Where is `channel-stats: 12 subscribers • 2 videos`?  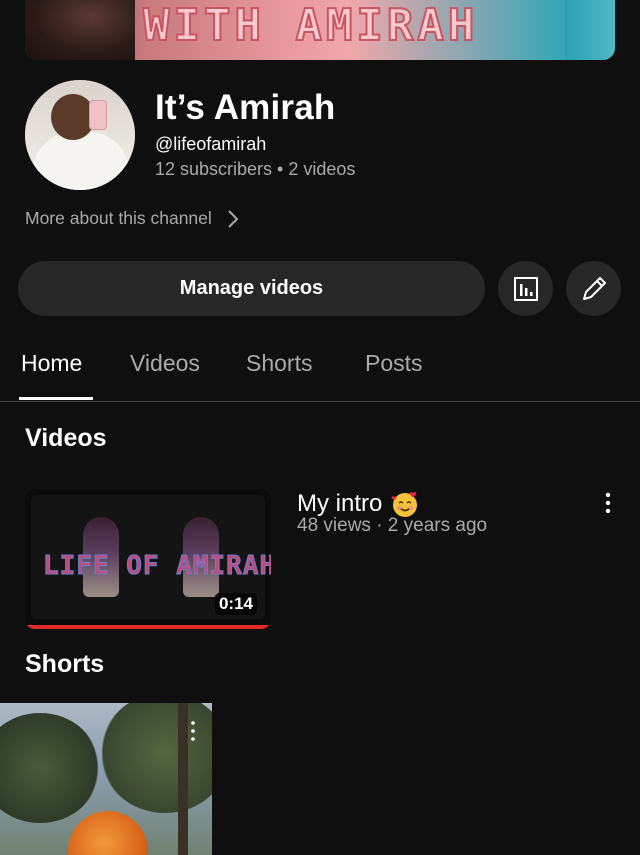
channel-stats: 12 subscribers • 2 videos is located at coordinates (255, 169).